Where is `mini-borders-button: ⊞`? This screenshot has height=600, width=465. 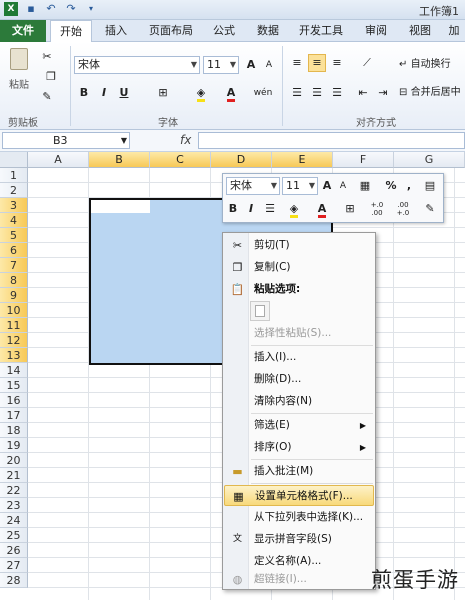
mini-borders-button: ⊞ is located at coordinates (350, 209).